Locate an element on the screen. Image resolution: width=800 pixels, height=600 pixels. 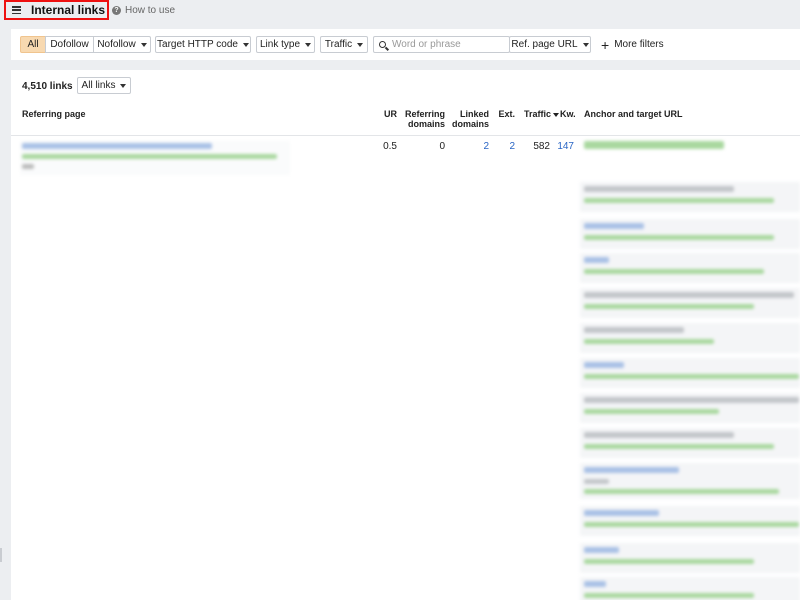
scroll-edge is located at coordinates (1, 555).